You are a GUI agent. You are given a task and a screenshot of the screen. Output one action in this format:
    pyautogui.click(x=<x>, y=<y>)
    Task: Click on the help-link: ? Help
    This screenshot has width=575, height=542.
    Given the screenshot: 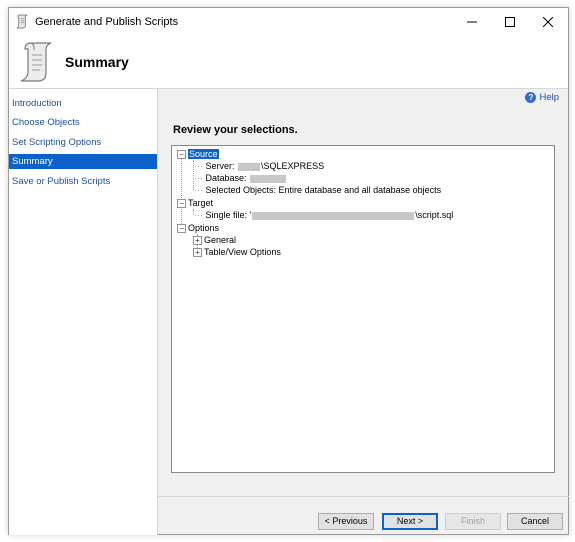 What is the action you would take?
    pyautogui.click(x=542, y=97)
    